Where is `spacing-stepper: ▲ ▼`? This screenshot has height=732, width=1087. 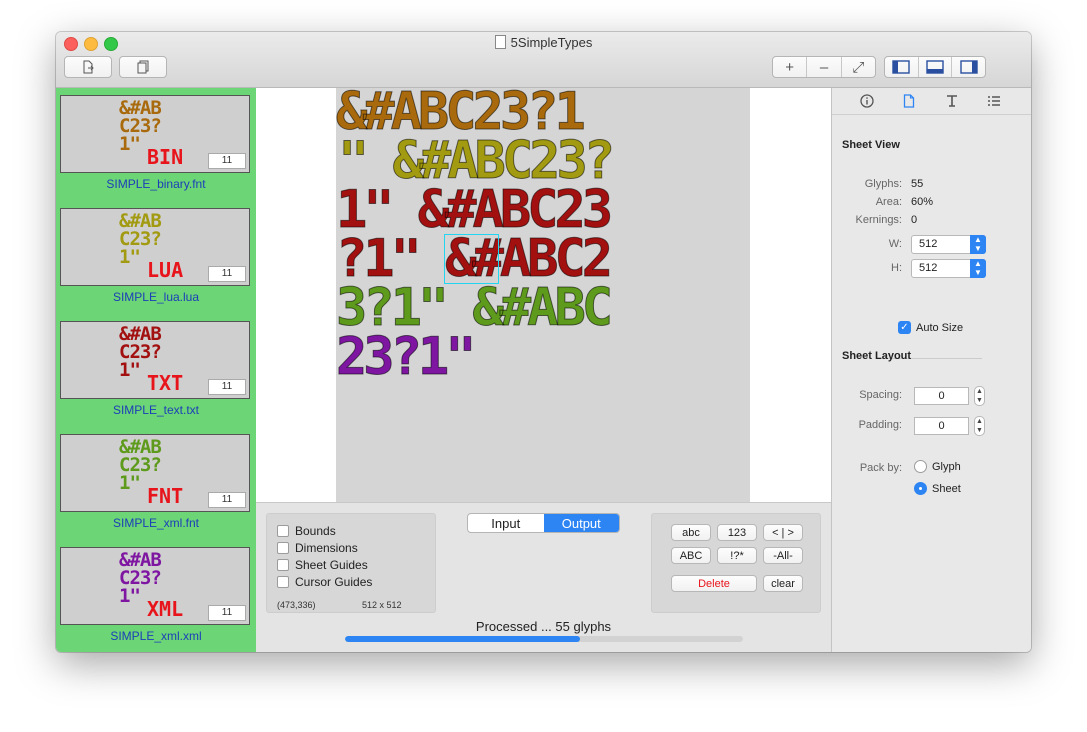
spacing-stepper: ▲ ▼ is located at coordinates (979, 396).